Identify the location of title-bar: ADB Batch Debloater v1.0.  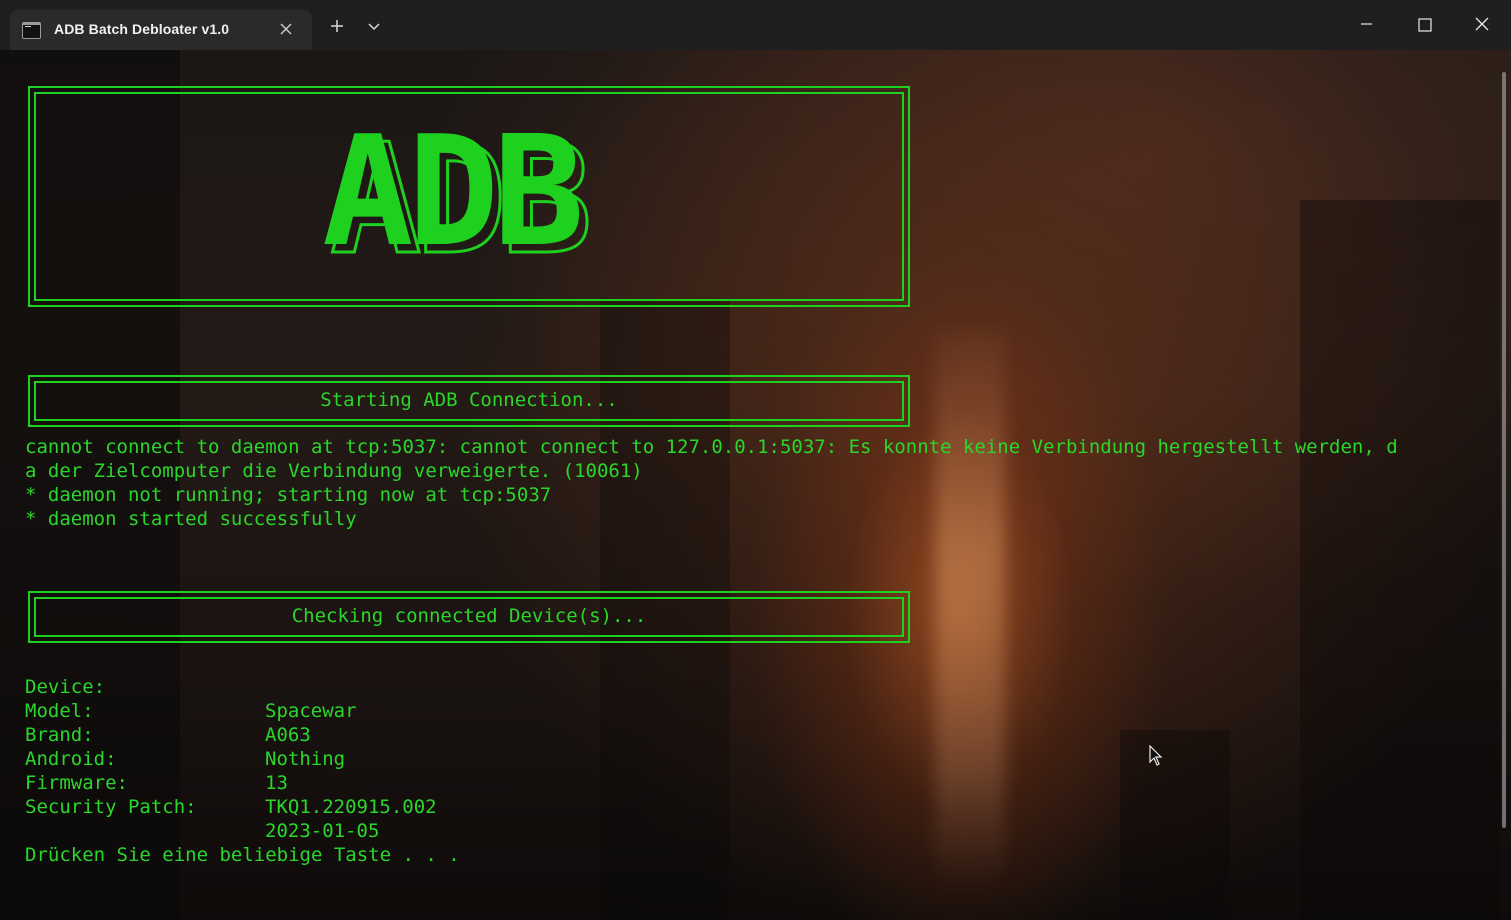
(755, 25).